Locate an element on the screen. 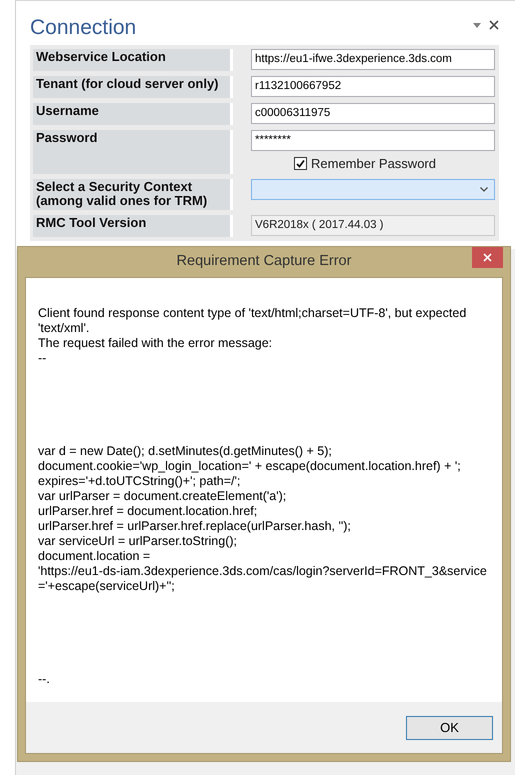  field-label: RMC Tool Version is located at coordinates (133, 226).